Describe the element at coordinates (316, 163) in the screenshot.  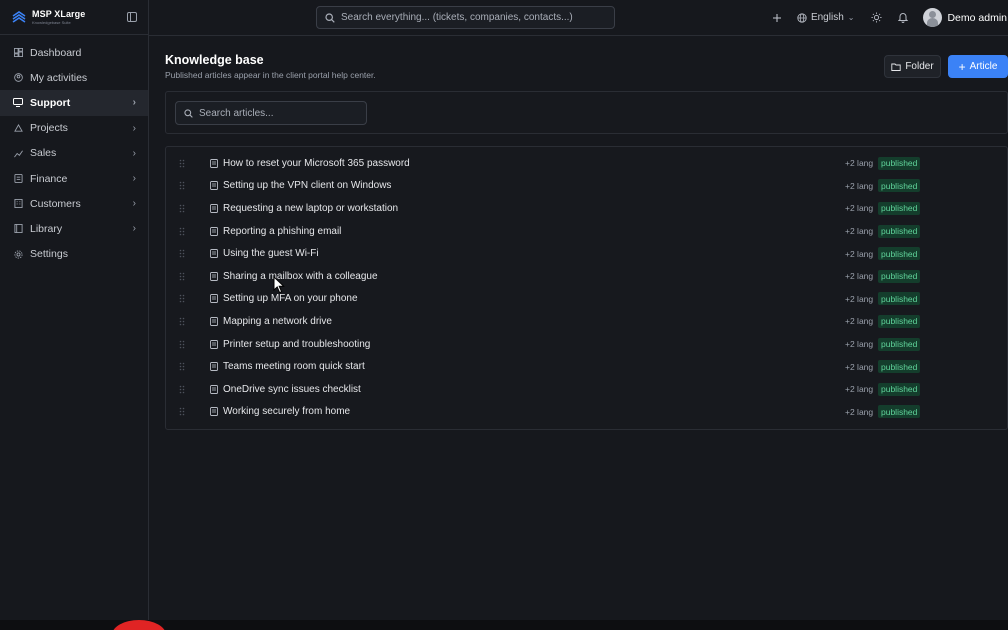
I see `article-title: How to reset your Microsoft 365 password` at that location.